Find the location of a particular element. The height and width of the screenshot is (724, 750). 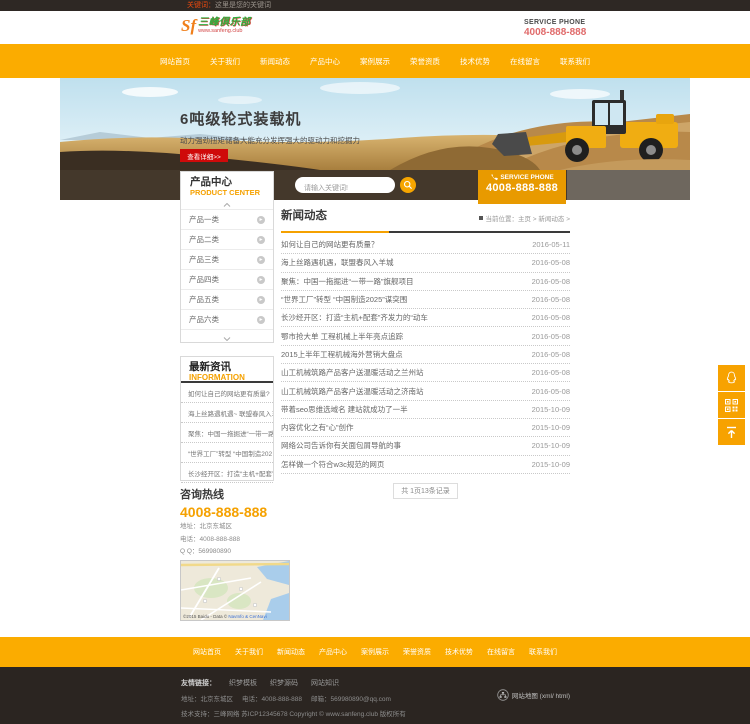

qq-button is located at coordinates (731, 378).